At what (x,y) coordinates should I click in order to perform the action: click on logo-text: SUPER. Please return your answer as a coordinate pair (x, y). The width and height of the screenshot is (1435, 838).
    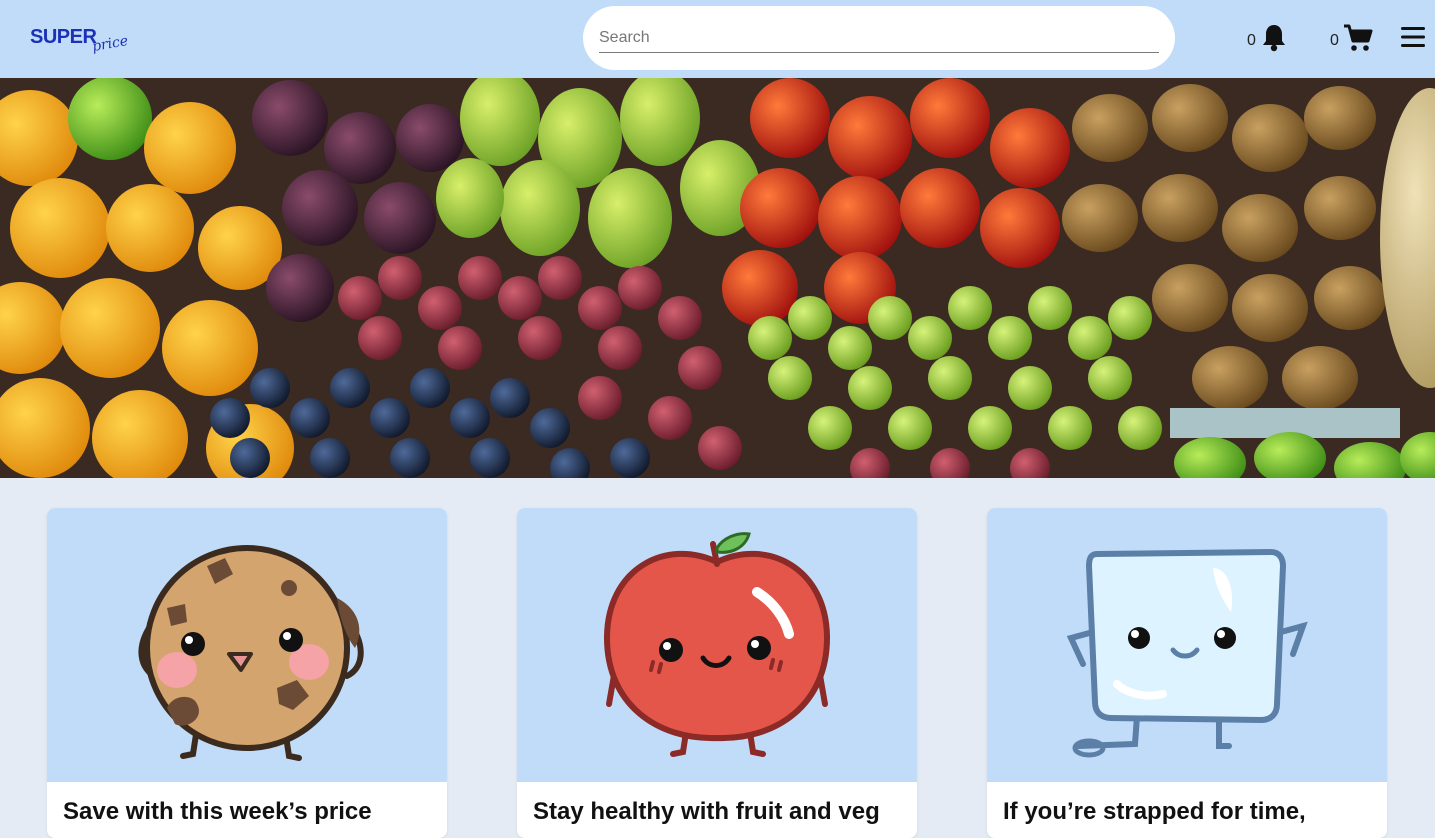
    Looking at the image, I should click on (63, 37).